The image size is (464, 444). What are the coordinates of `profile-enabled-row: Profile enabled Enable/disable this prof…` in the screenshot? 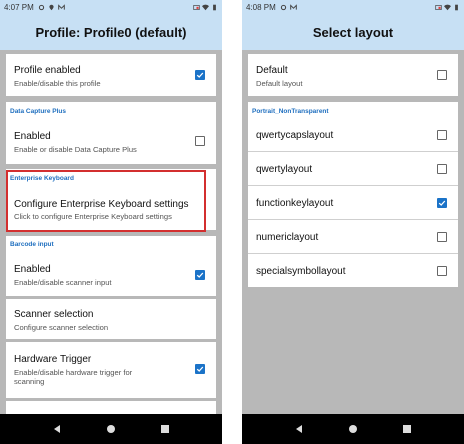 It's located at (111, 75).